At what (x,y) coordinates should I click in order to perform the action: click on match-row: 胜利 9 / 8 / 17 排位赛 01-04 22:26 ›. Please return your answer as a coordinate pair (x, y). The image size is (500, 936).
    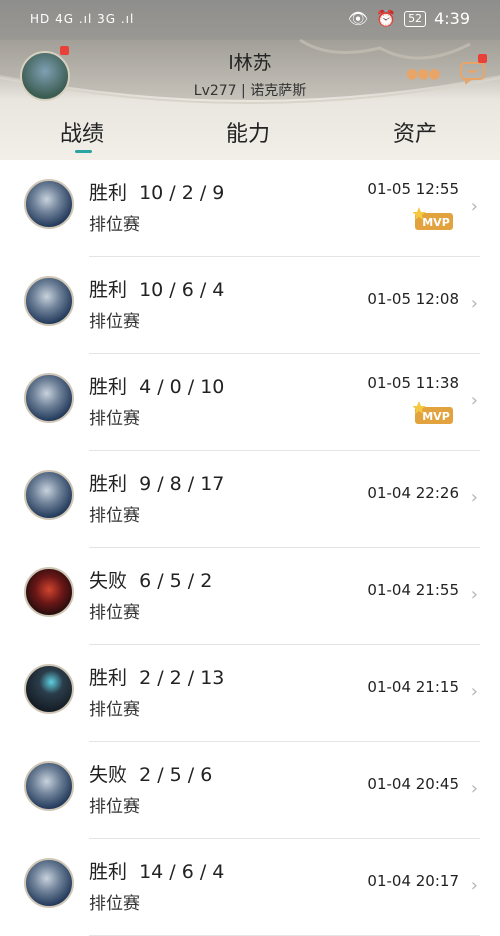
    Looking at the image, I should click on (250, 499).